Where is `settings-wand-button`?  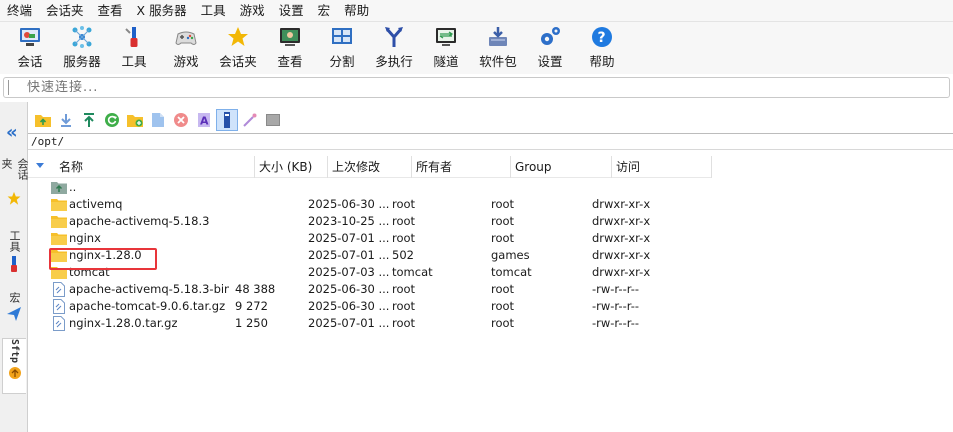
settings-wand-button is located at coordinates (250, 120).